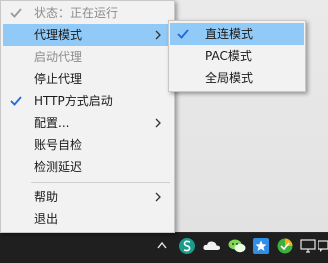 The image size is (328, 263). I want to click on menu-item-stop-proxy: 停止代理, so click(87, 79).